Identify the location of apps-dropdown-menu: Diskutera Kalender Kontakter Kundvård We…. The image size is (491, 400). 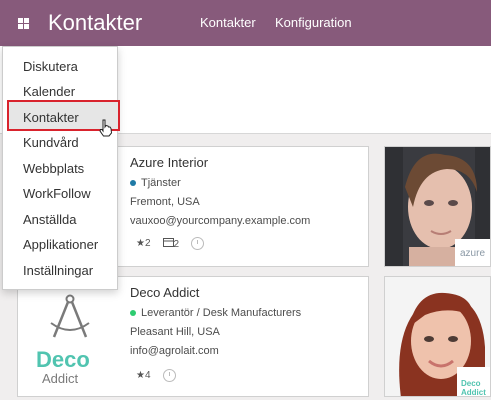
(61, 168).